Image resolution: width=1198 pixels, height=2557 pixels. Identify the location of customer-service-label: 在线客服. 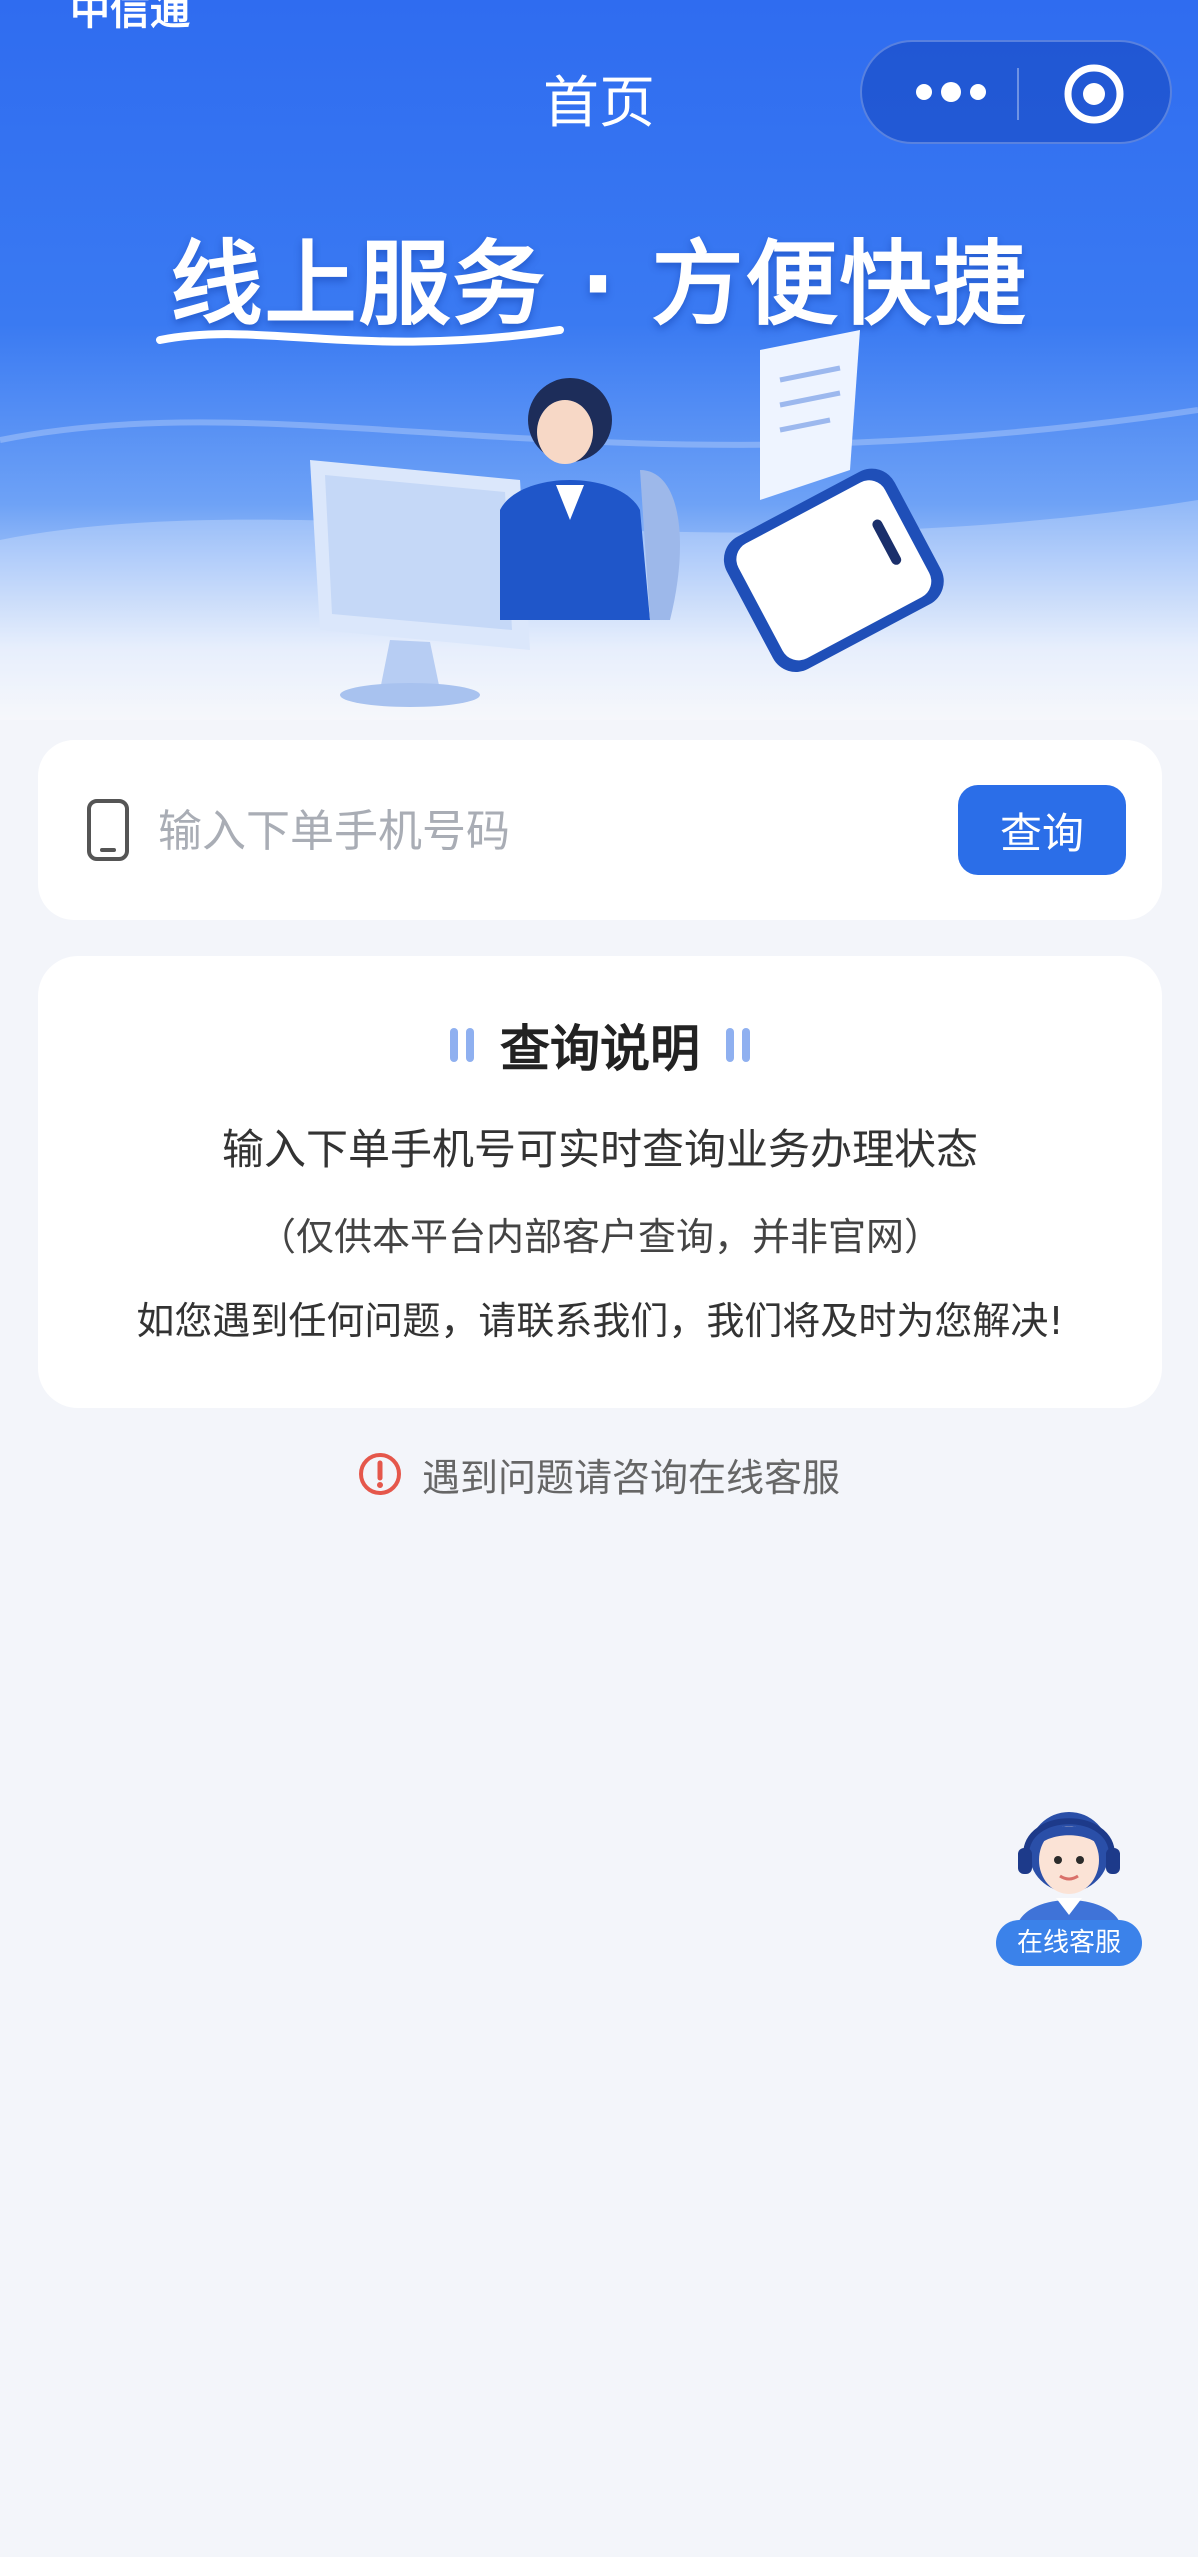
(1069, 1943).